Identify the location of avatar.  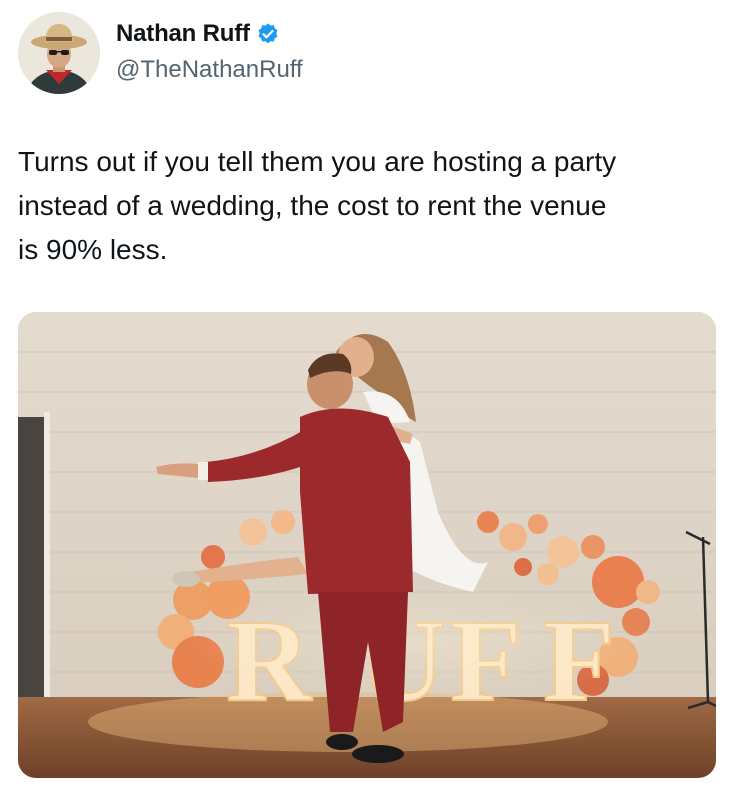
(59, 53).